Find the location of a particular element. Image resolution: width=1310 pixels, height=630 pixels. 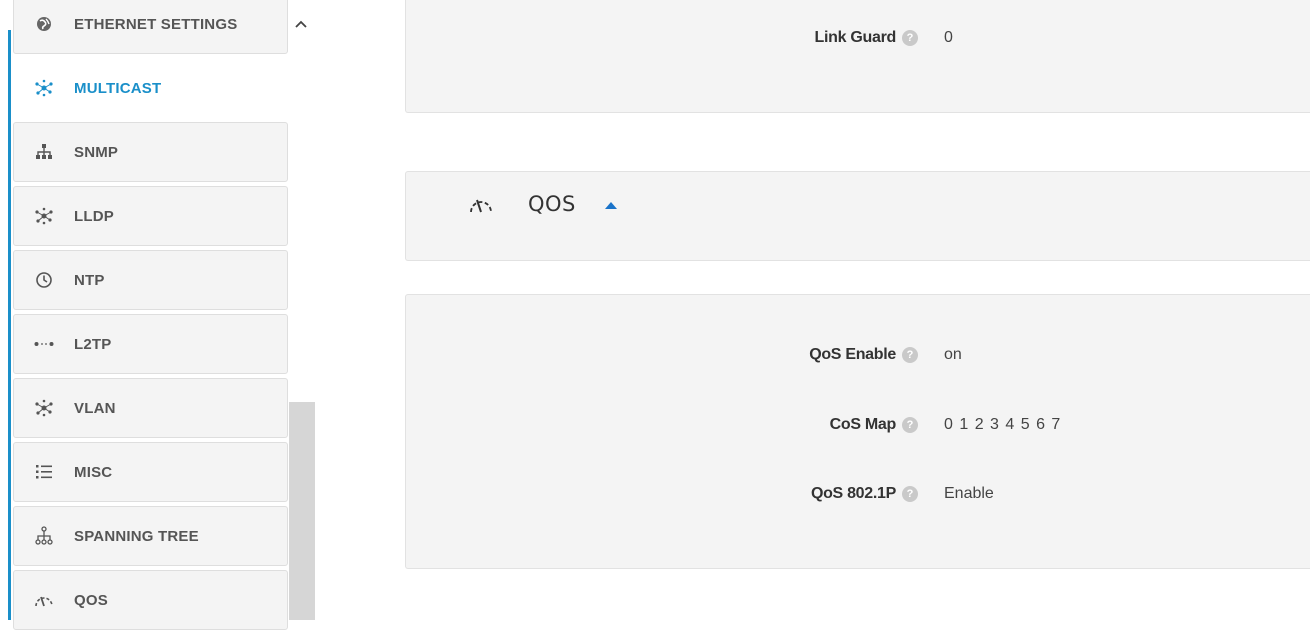

cos-map-row: CoS Map ? 0 1 2 3 4 5 6 7 is located at coordinates (858, 425).